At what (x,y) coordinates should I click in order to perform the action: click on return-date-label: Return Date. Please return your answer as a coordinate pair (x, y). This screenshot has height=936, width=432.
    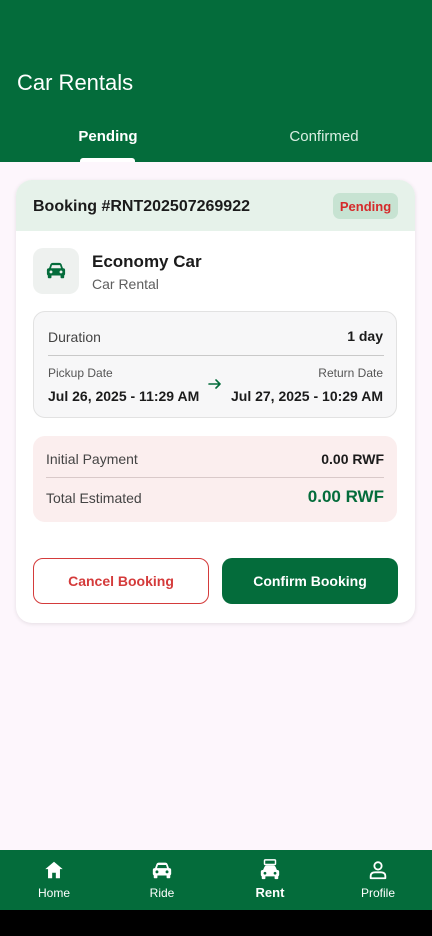
    Looking at the image, I should click on (350, 373).